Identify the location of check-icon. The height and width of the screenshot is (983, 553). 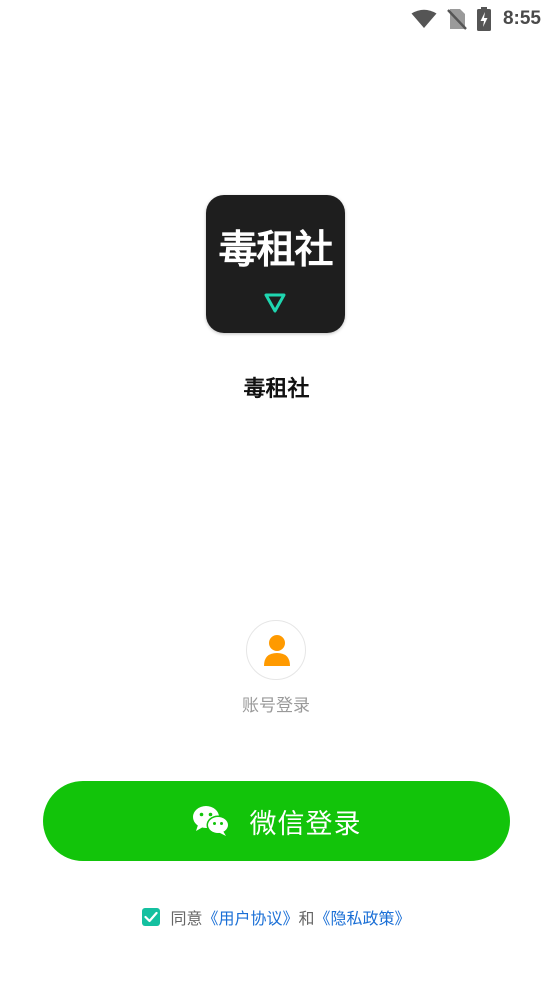
(151, 917).